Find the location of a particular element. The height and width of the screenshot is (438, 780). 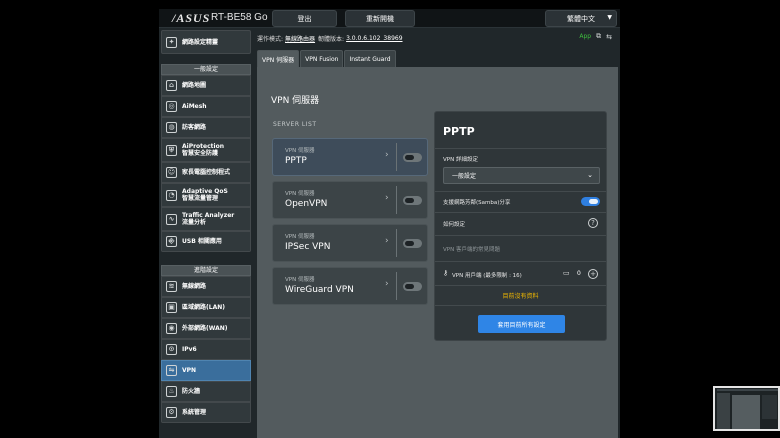

panel-title: PPTP is located at coordinates (459, 131).